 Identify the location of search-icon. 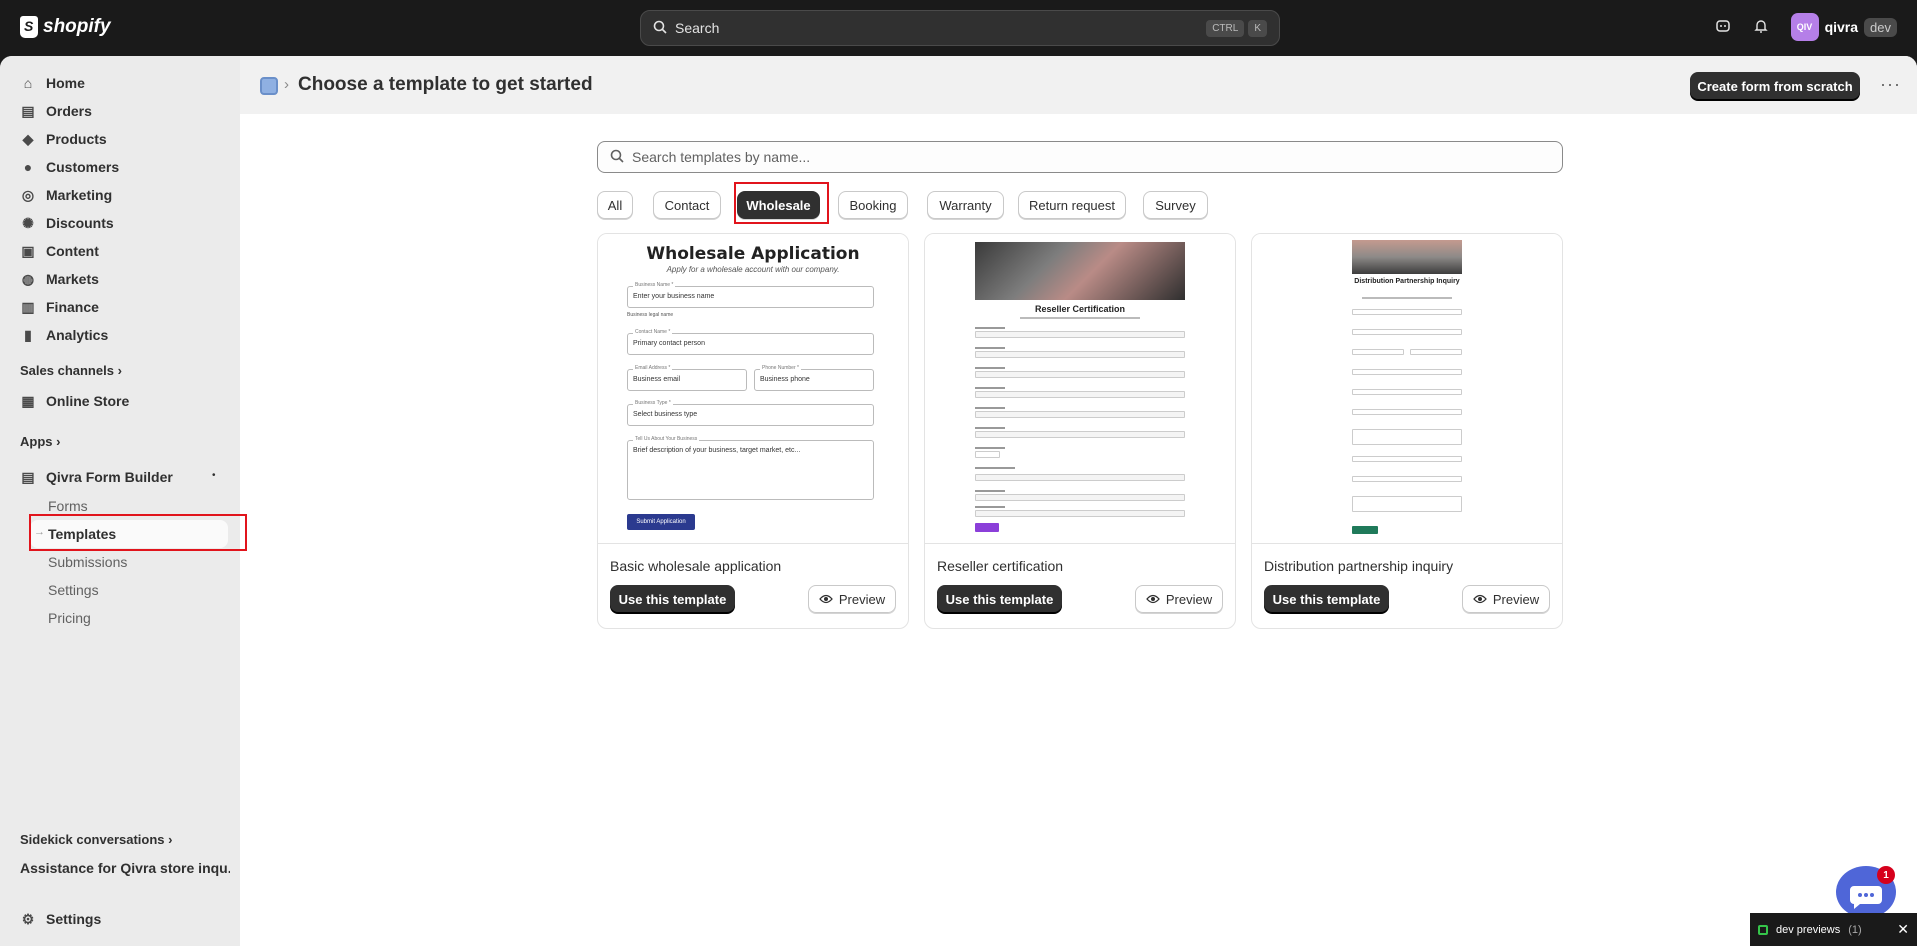
(617, 157).